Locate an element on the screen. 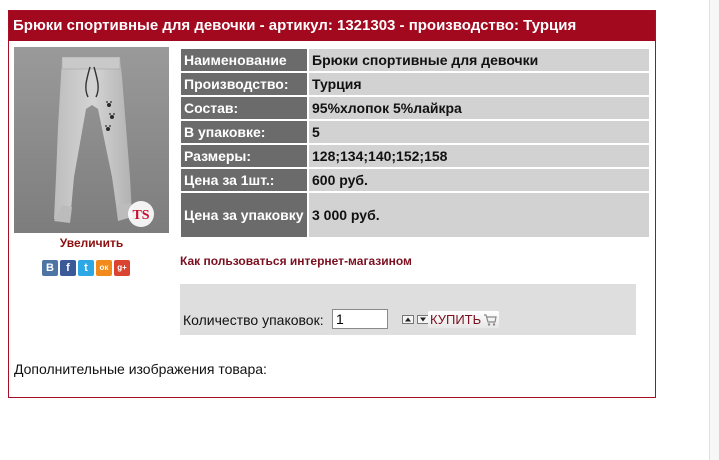 The height and width of the screenshot is (460, 719). property-value: Брюки спортивные для девочки is located at coordinates (479, 60).